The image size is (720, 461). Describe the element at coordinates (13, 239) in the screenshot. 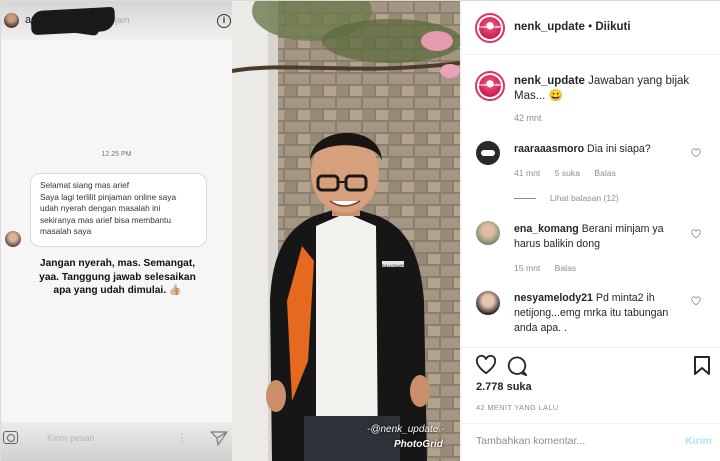

I see `sender-avatar` at that location.